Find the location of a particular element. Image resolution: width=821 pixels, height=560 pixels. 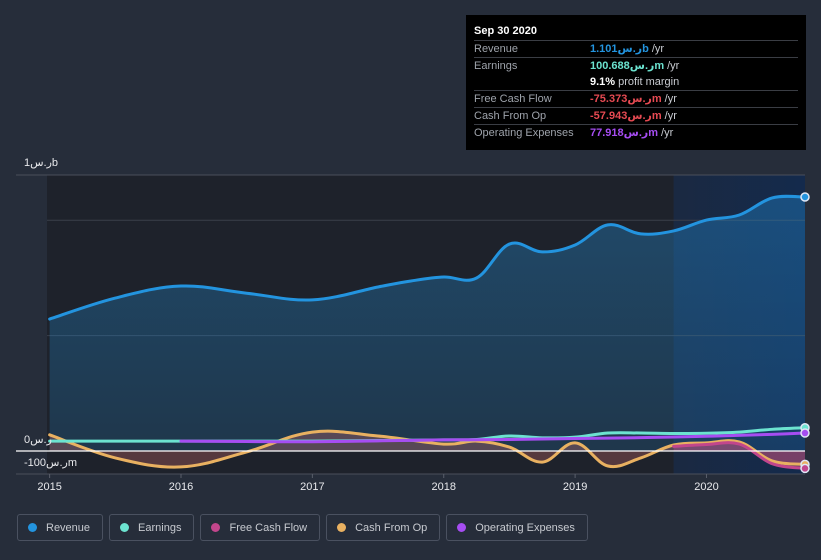

tooltip-row: Earnings 100.688ر.سm/yr is located at coordinates (636, 66).